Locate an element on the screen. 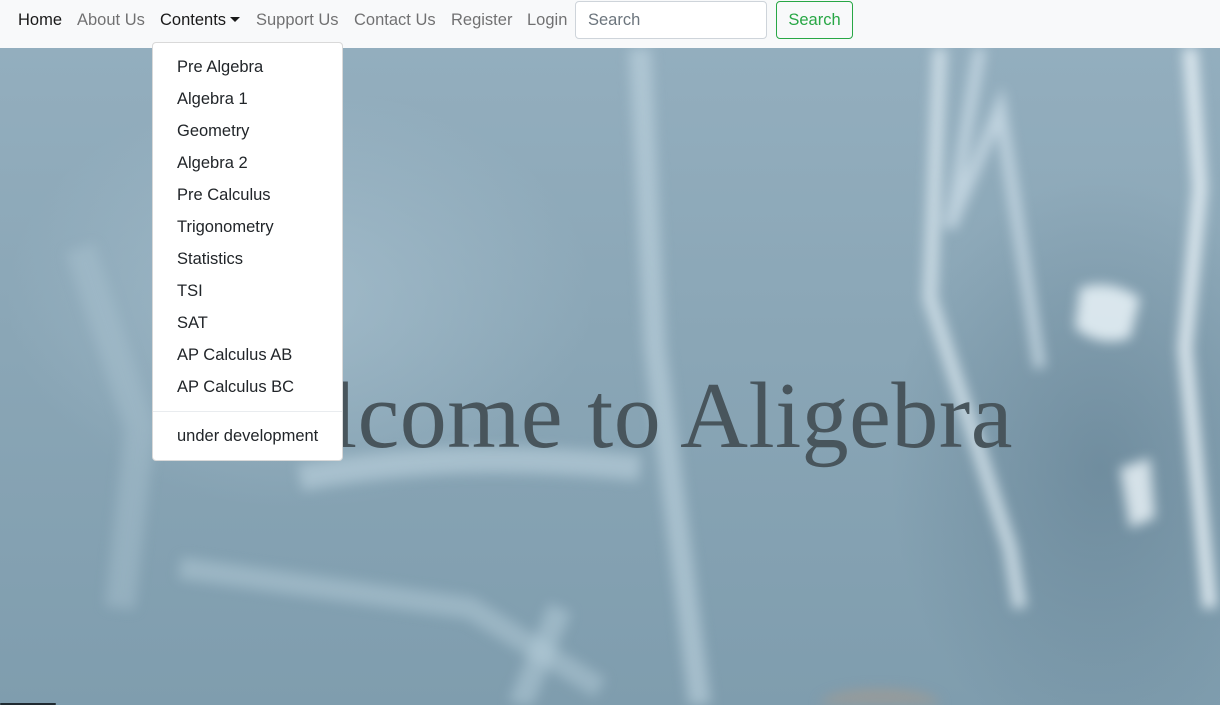  dropdown-item-tsi: TSI is located at coordinates (247, 291).